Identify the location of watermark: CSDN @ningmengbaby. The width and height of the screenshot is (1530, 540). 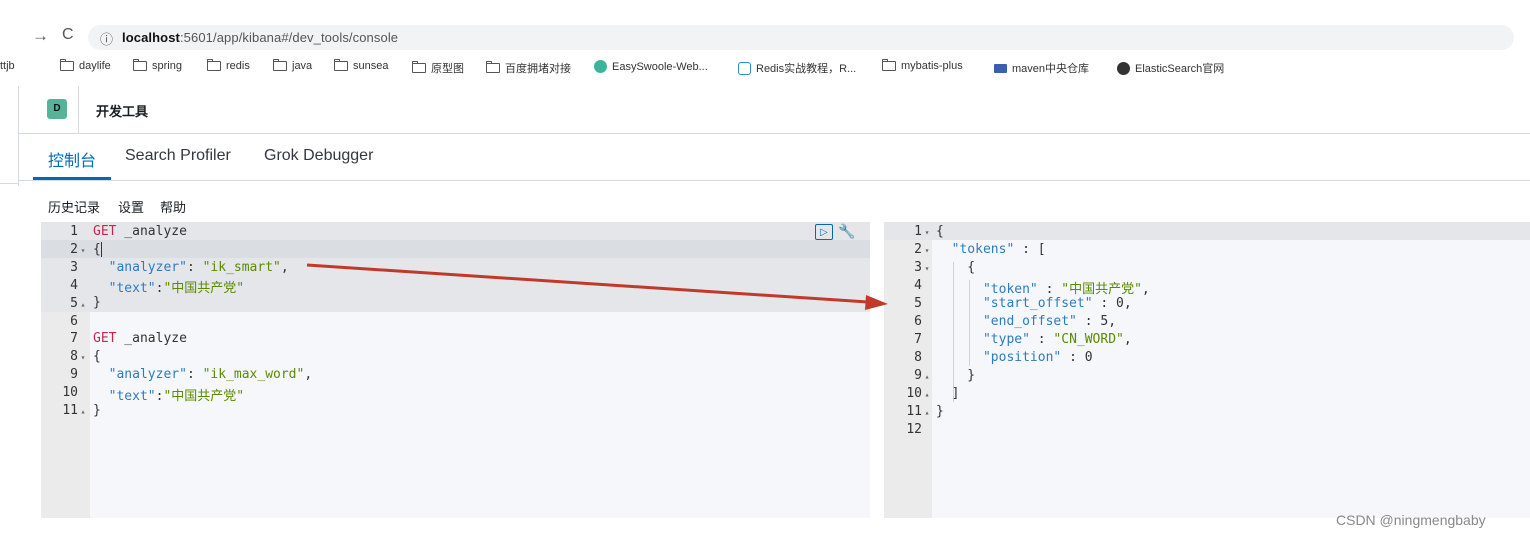
(1411, 520).